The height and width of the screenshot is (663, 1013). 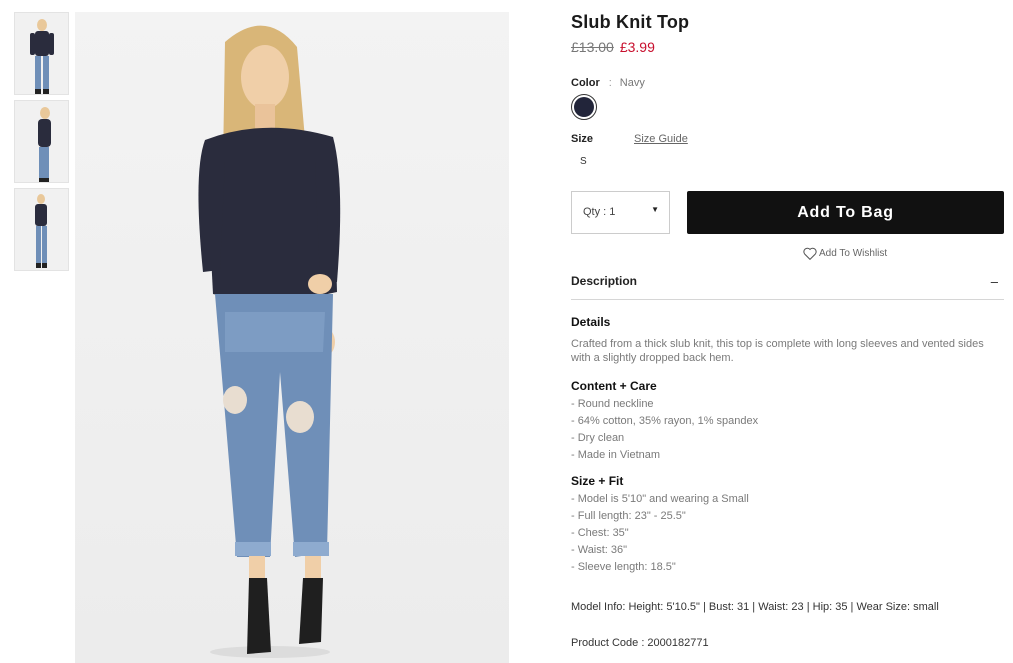 What do you see at coordinates (640, 643) in the screenshot?
I see `product-code: Product Code : 2000182771` at bounding box center [640, 643].